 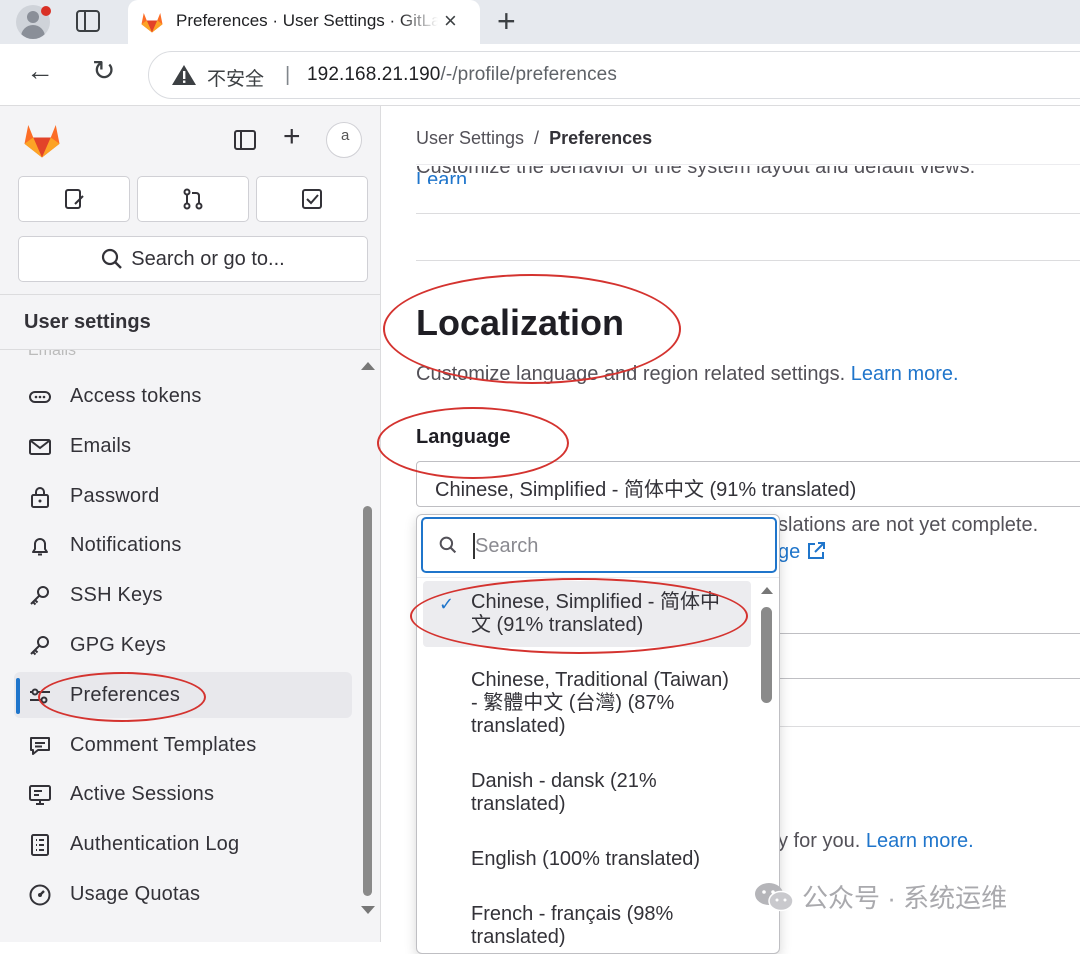 I want to click on sidebar-item-authentication-log: Authentication Log, so click(x=183, y=844).